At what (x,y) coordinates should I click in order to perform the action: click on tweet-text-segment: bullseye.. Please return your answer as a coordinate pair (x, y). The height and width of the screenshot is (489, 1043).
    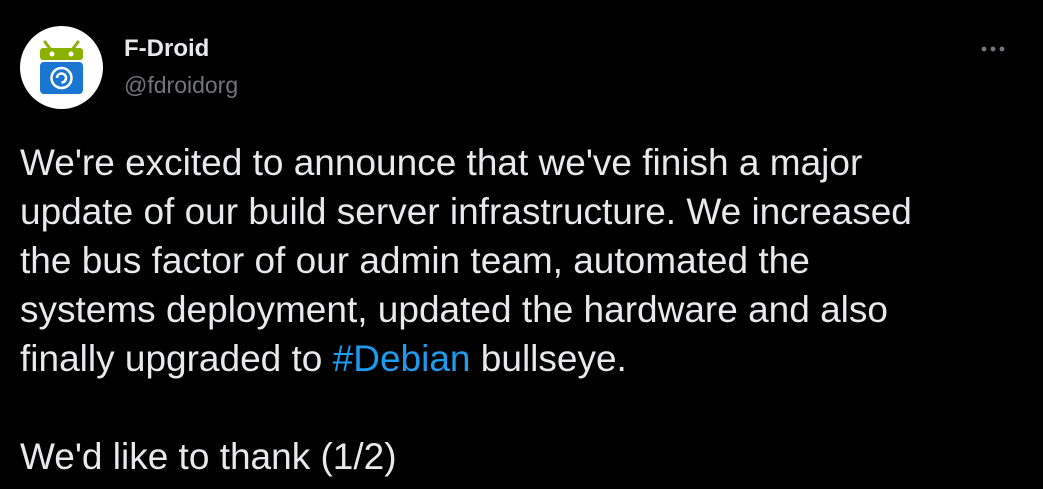
    Looking at the image, I should click on (548, 358).